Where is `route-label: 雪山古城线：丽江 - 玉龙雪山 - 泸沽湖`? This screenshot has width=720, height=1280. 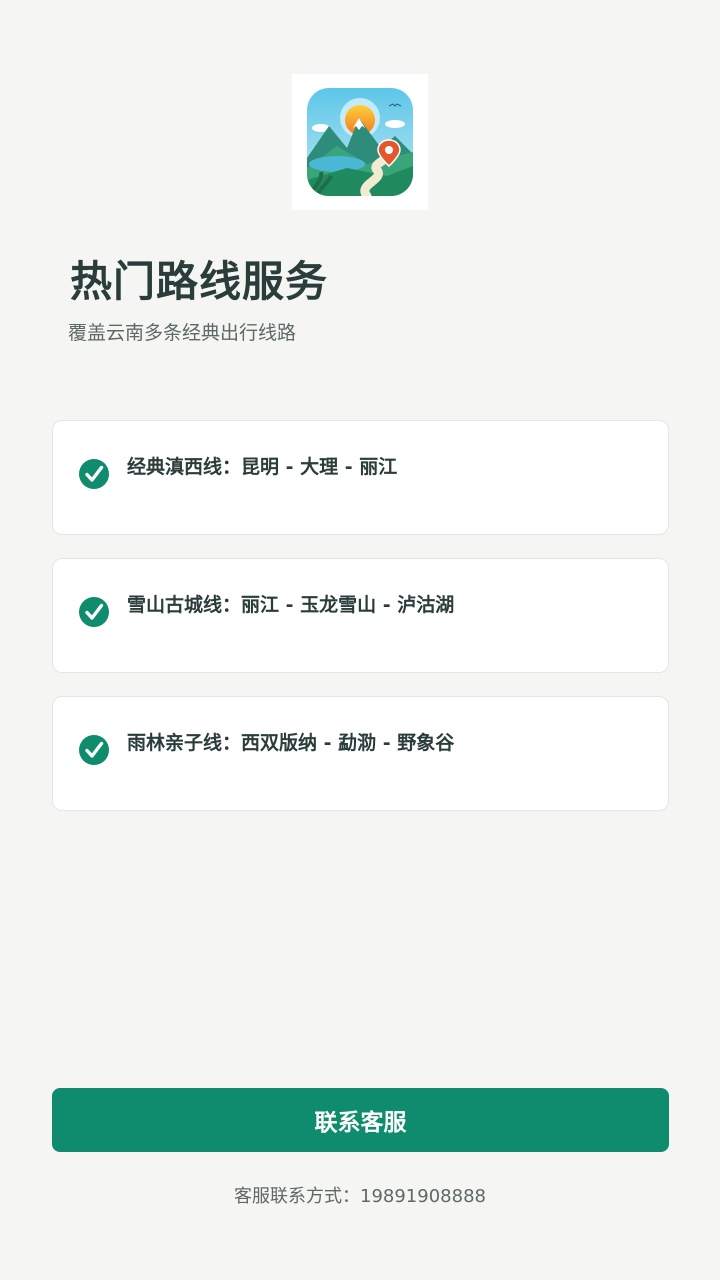
route-label: 雪山古城线：丽江 - 玉龙雪山 - 泸沽湖 is located at coordinates (291, 605).